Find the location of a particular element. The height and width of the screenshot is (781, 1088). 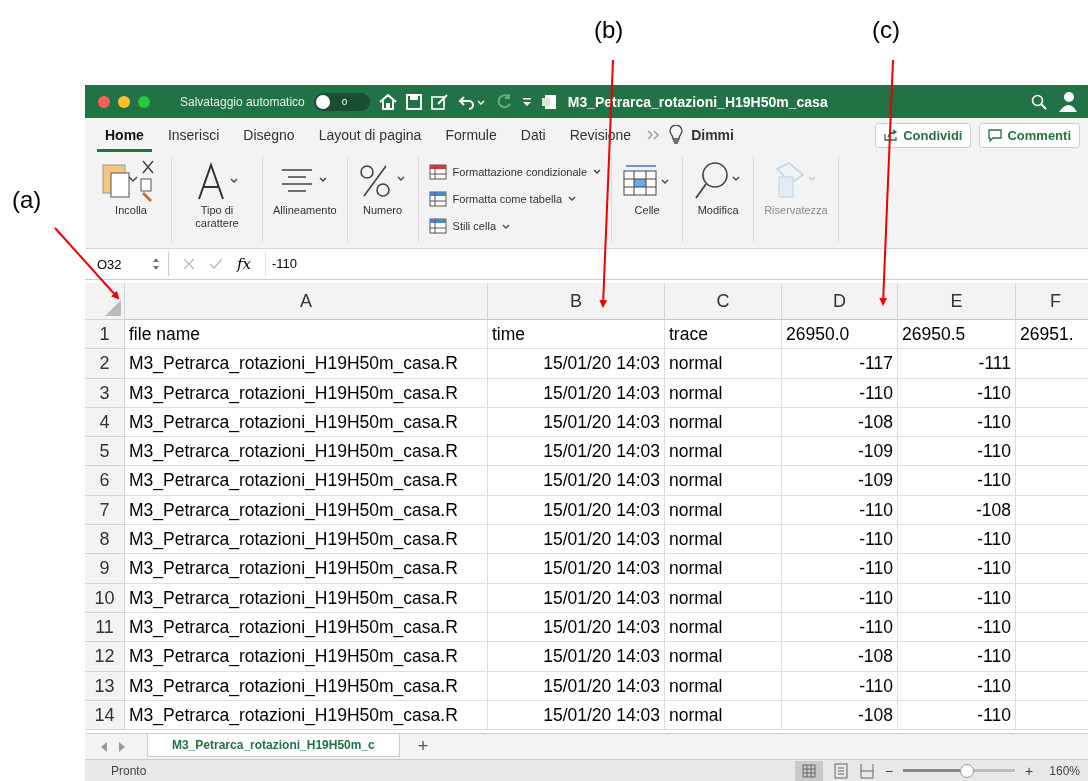

ribbon-group: Tipo di carattere is located at coordinates (217, 199).